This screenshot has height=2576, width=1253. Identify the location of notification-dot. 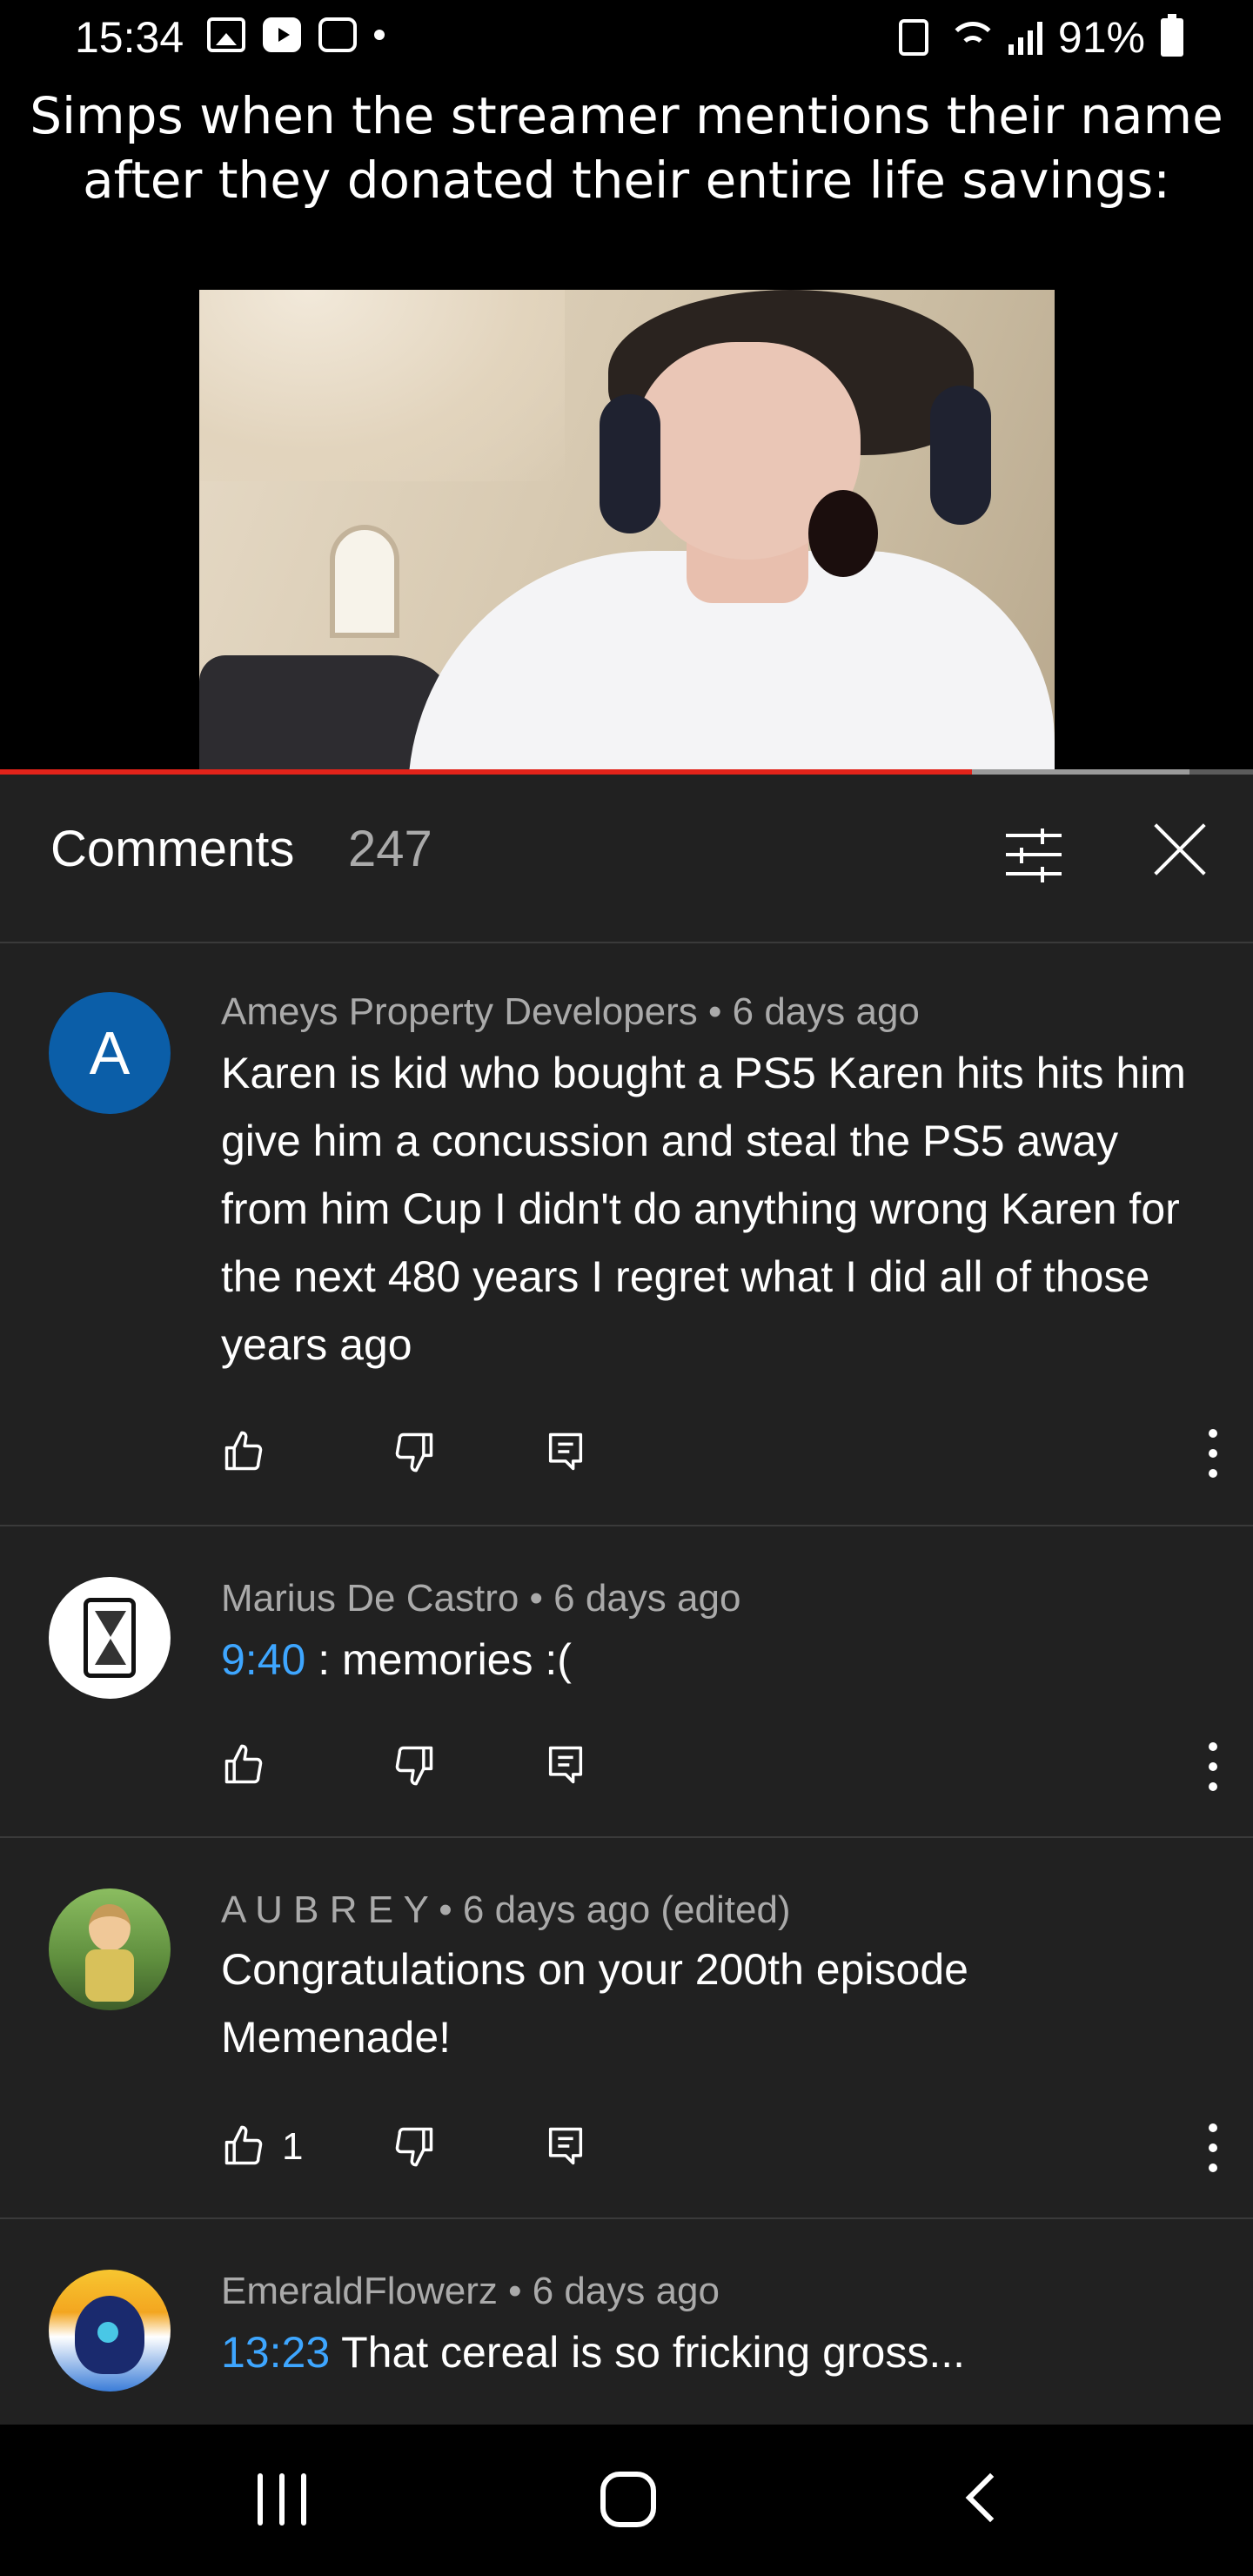
(379, 35).